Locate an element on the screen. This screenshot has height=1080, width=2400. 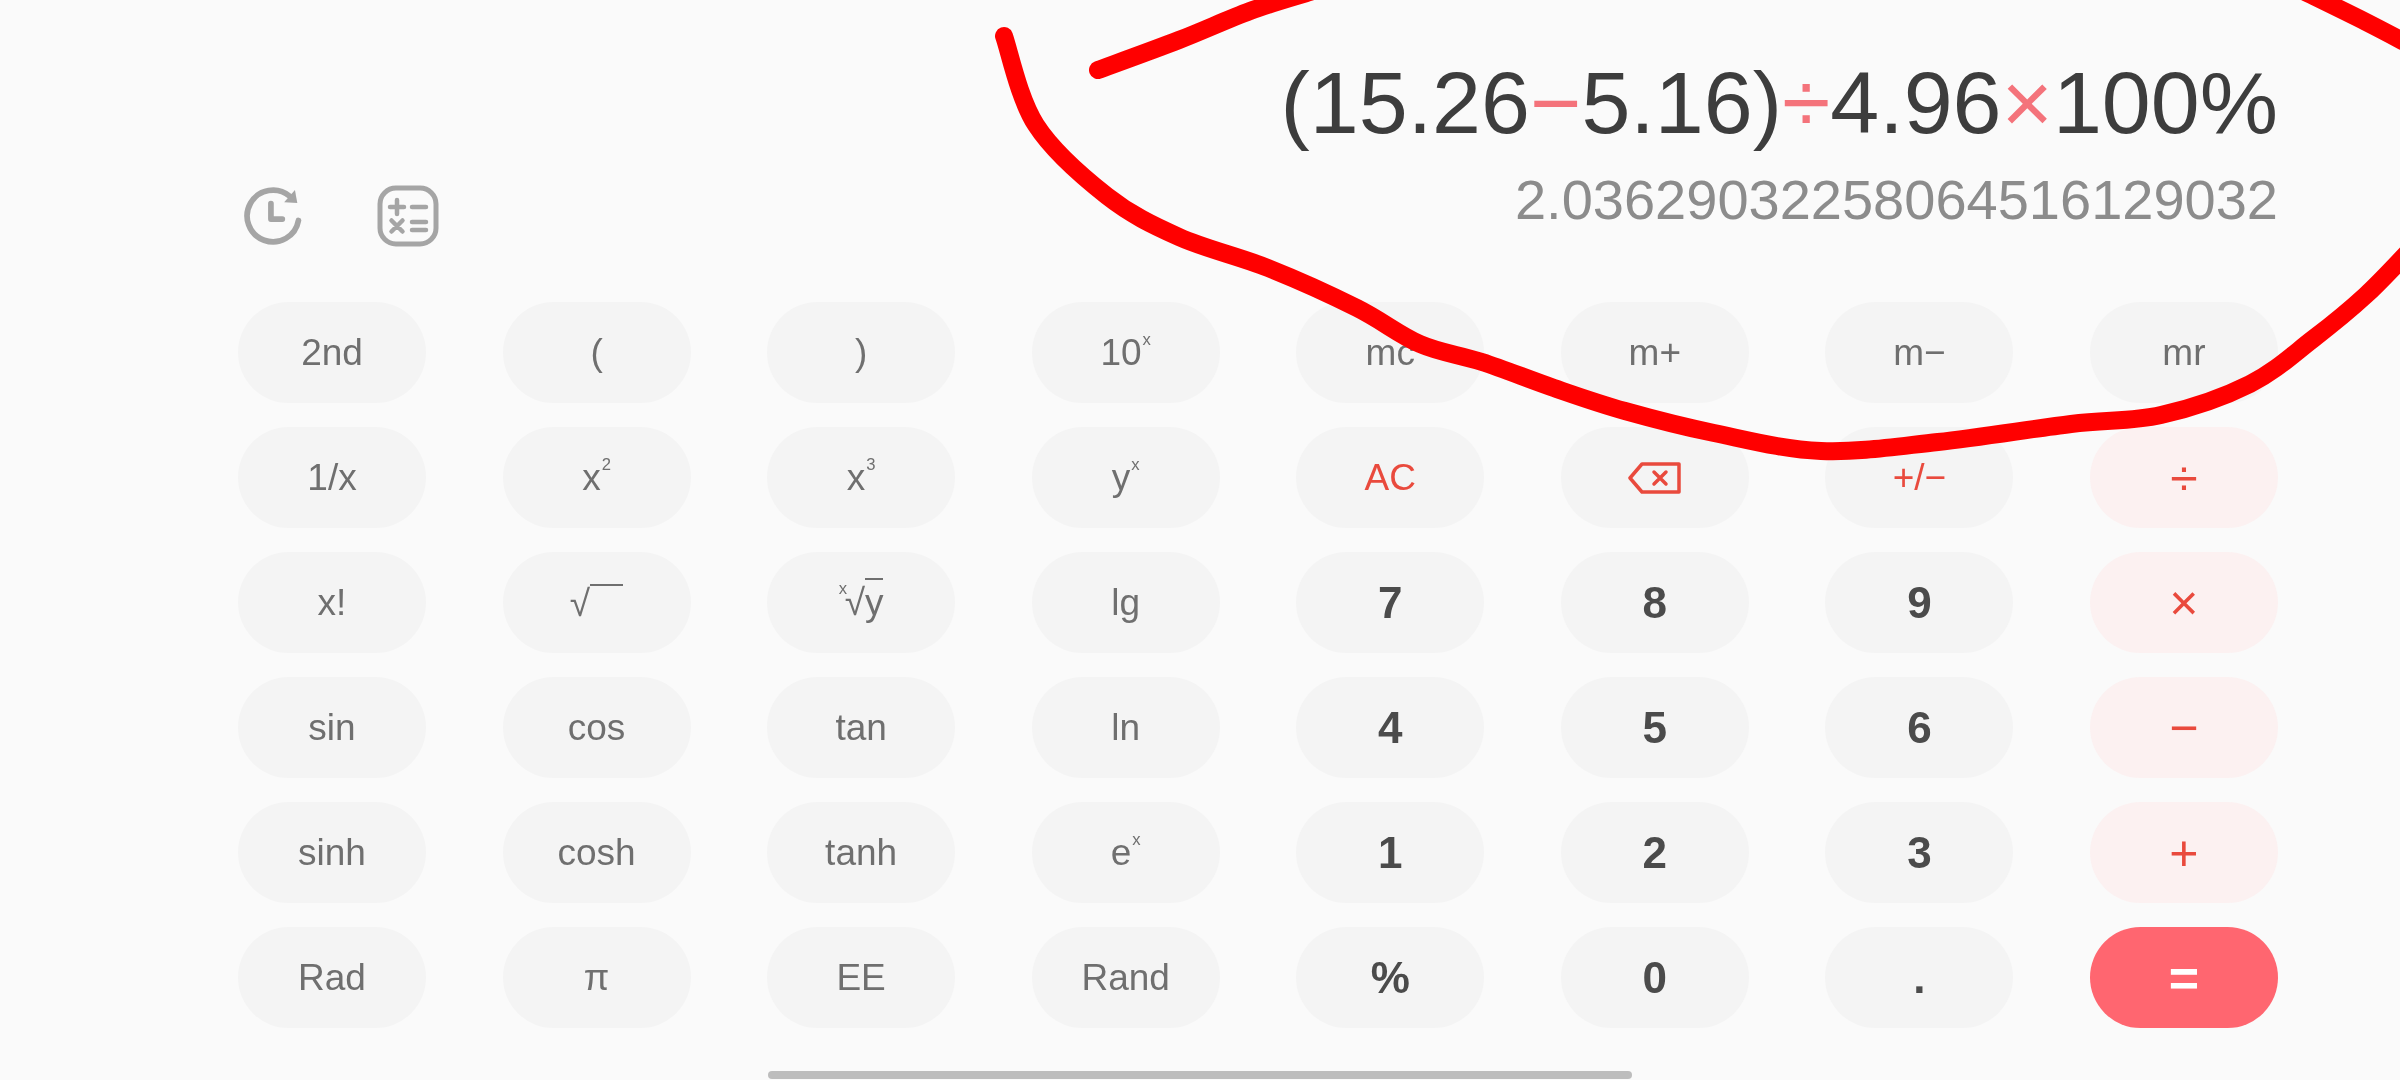
function-key: mr is located at coordinates (2183, 352).